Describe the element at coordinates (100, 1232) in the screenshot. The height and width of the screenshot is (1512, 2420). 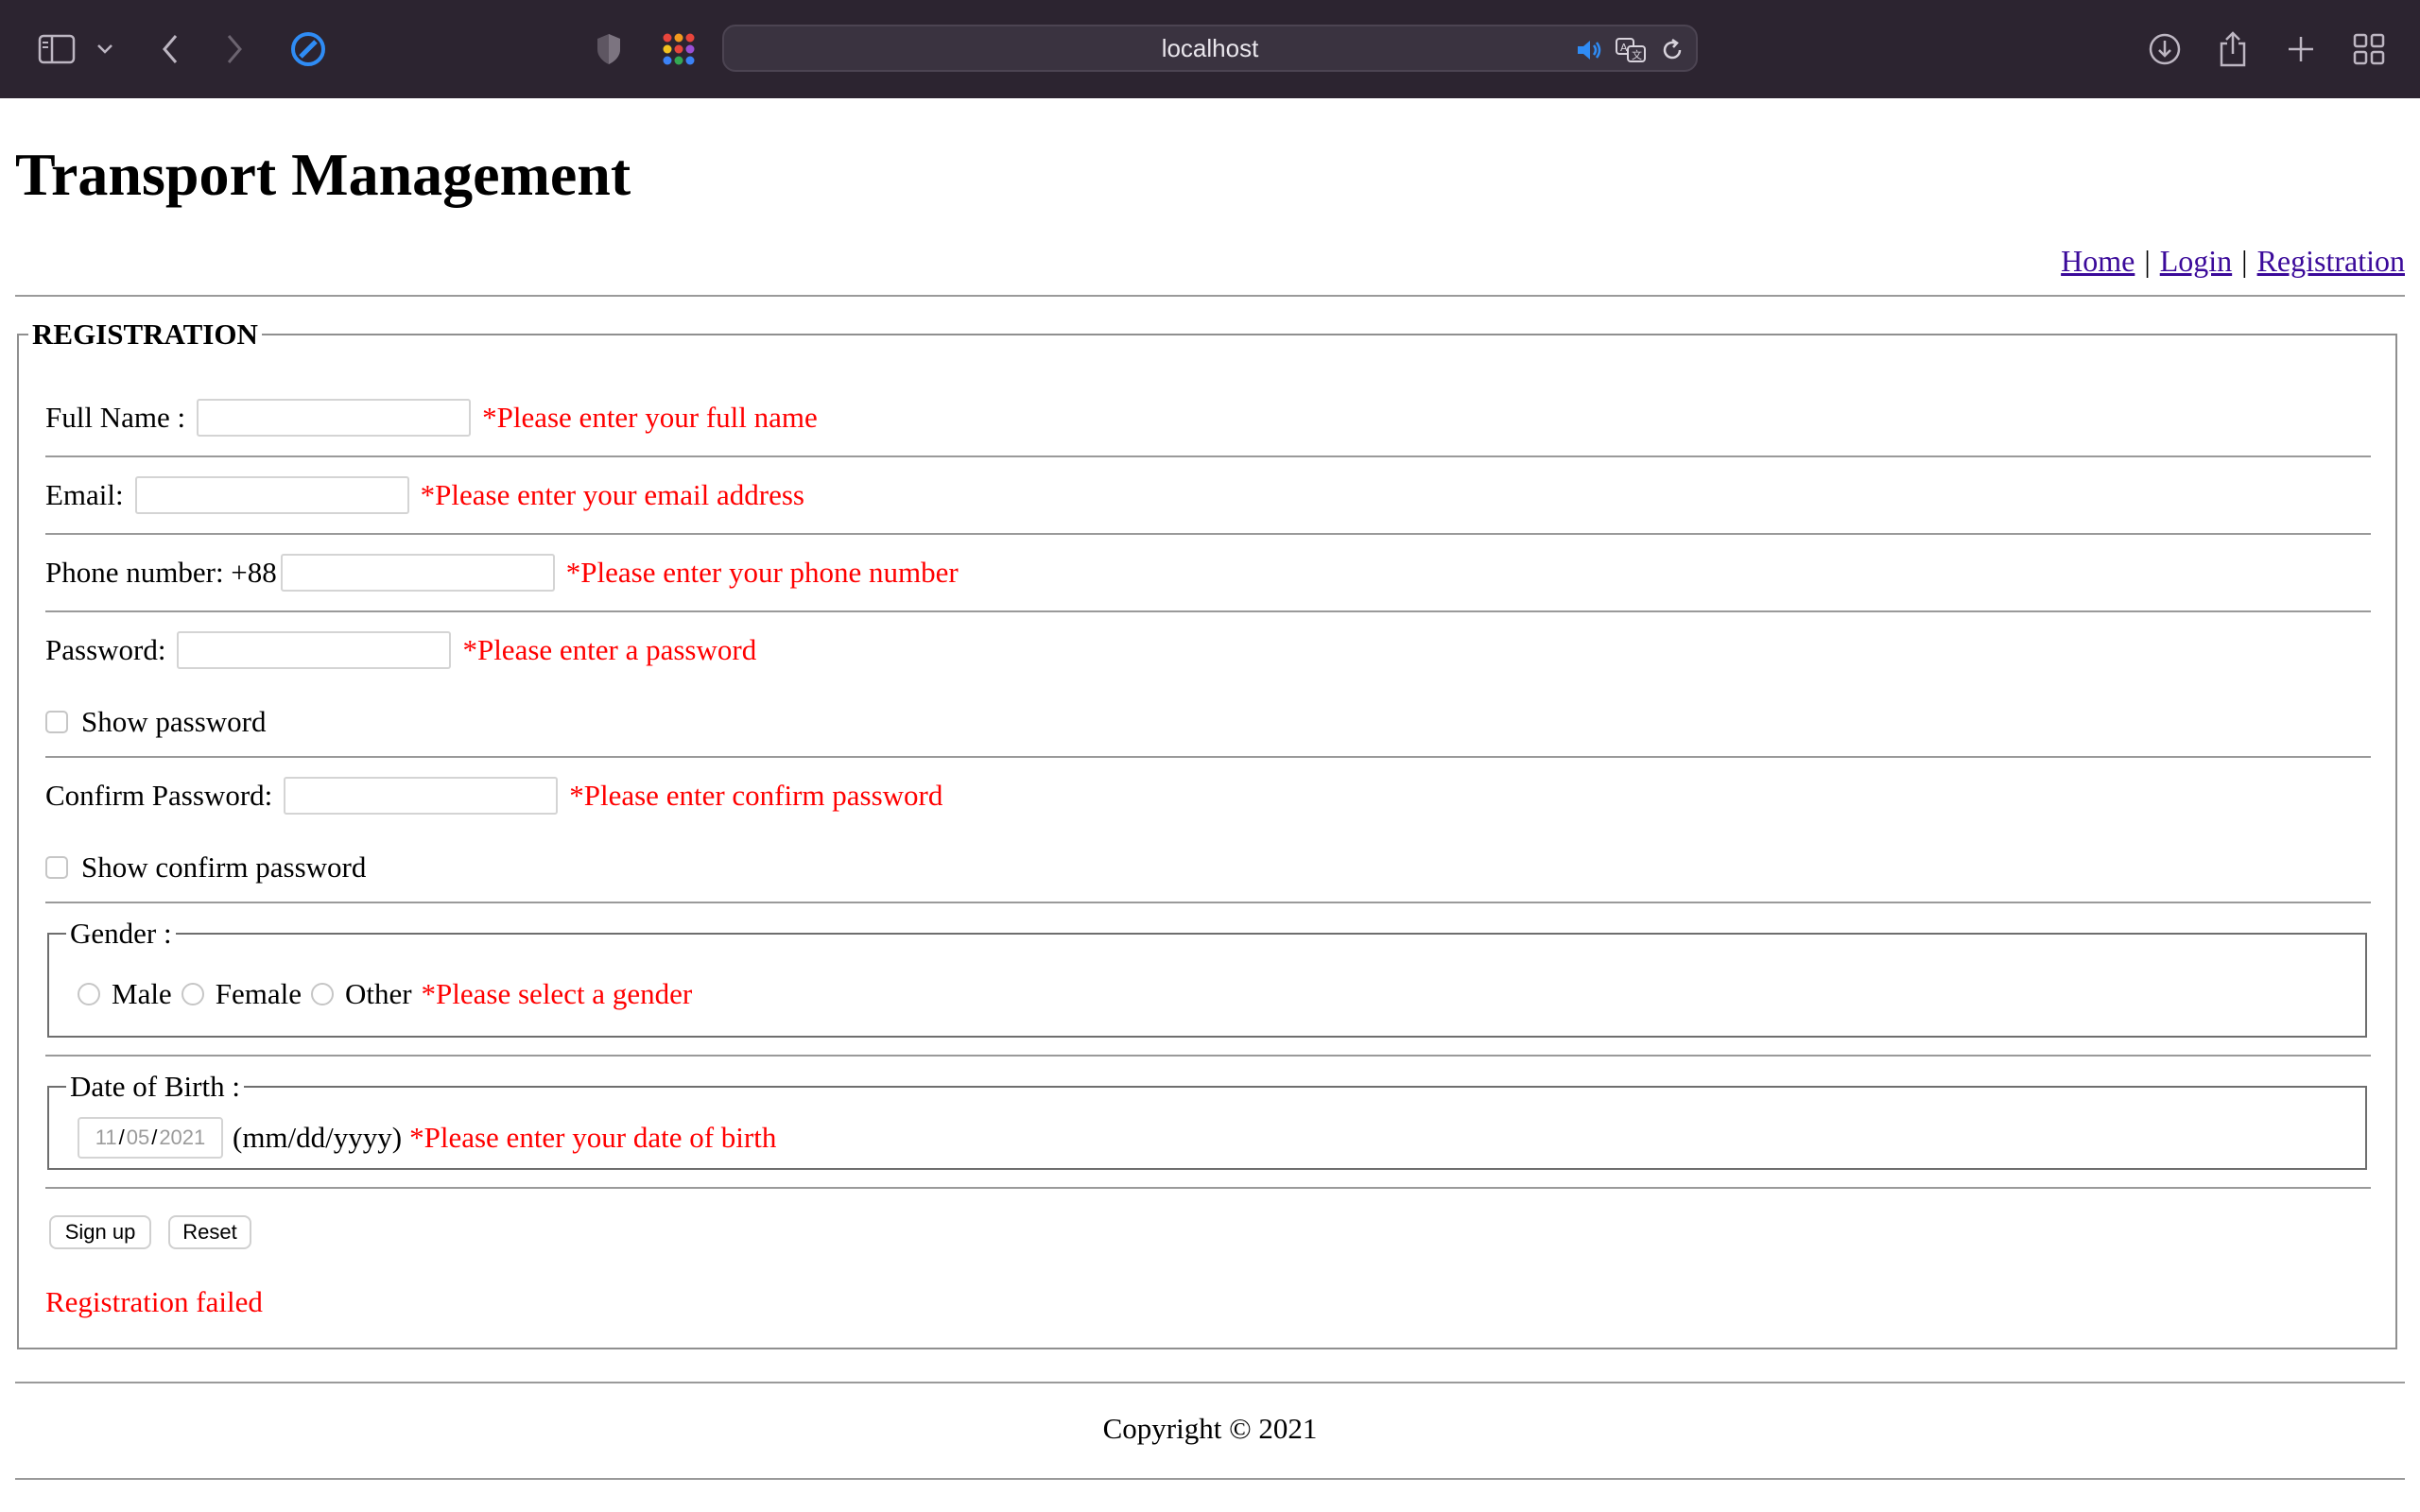
I see `signup-button: Sign up` at that location.